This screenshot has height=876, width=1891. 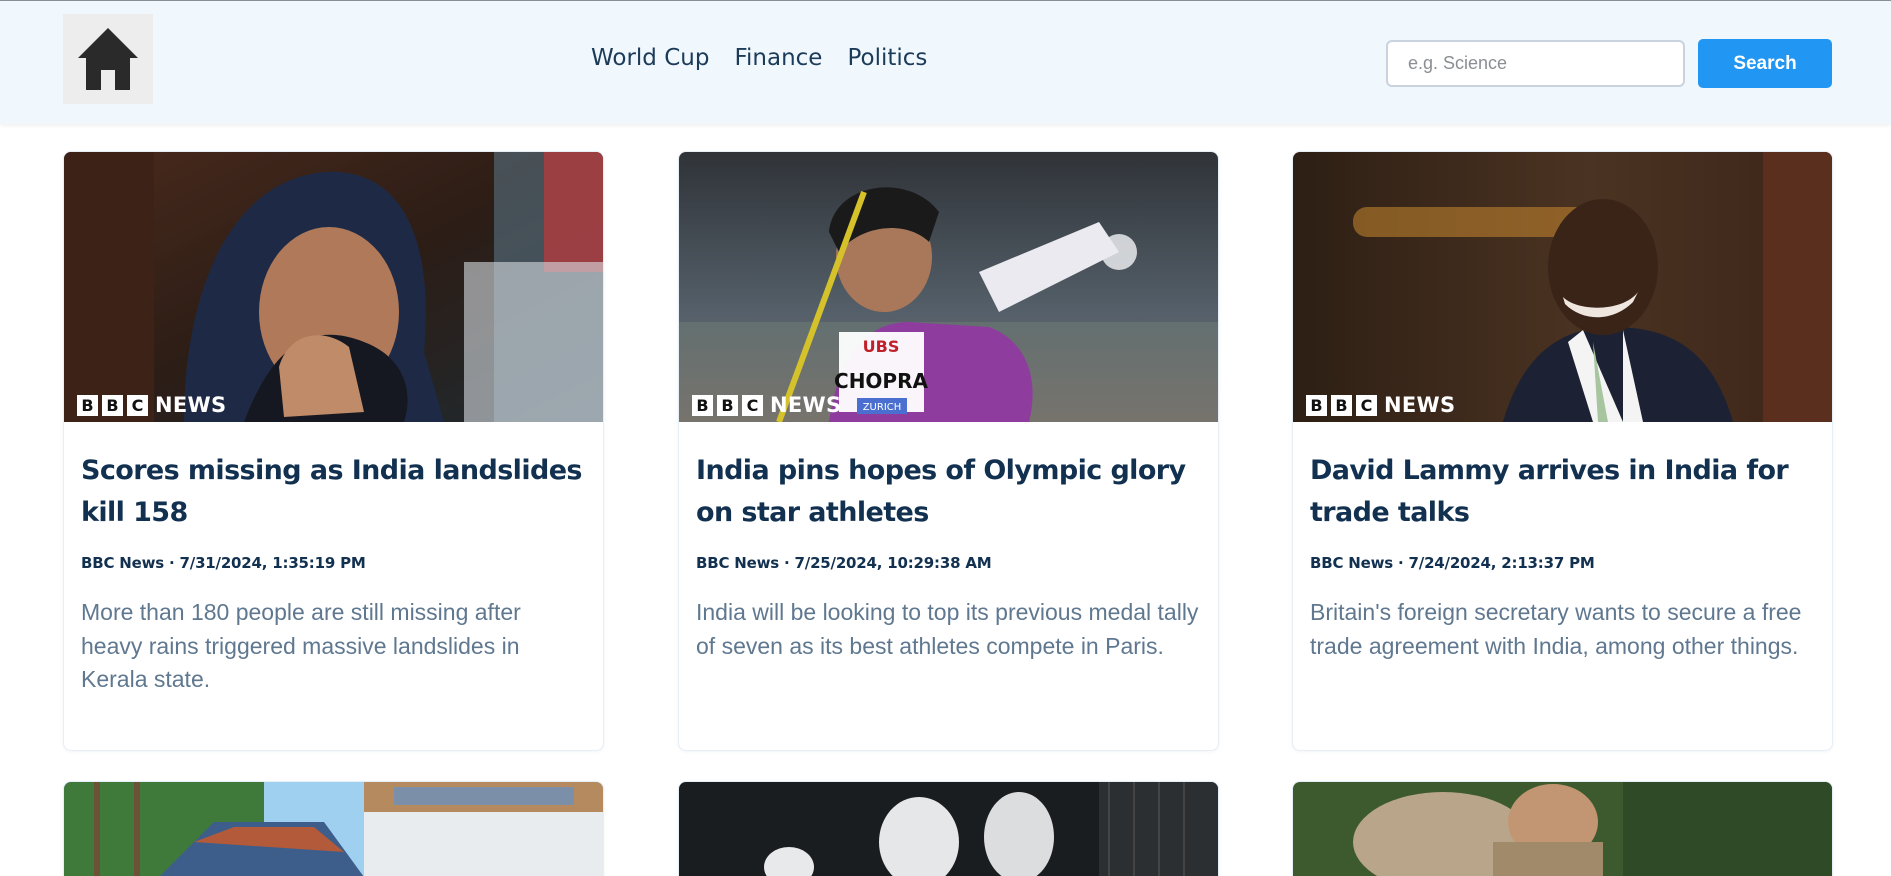 I want to click on nav-links: World Cup Finance Politics, so click(x=759, y=58).